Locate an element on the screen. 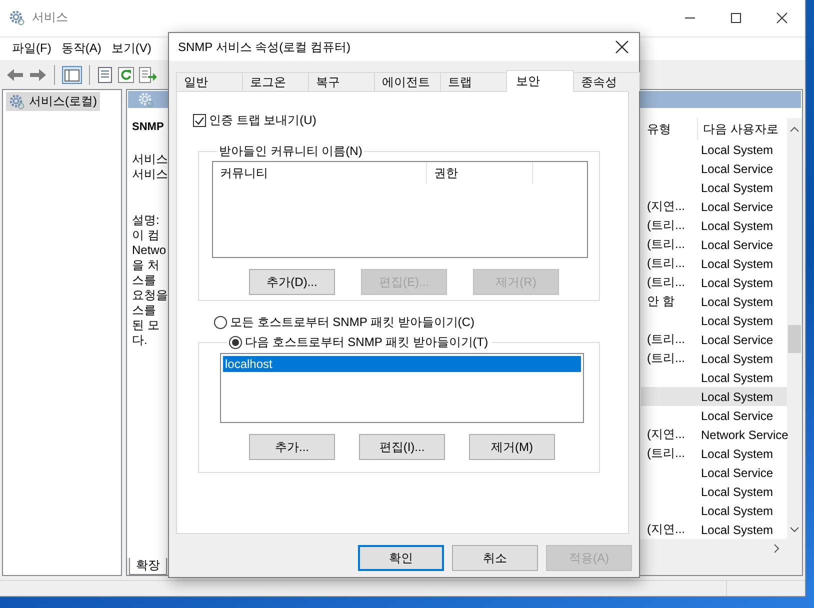 This screenshot has height=608, width=814. list-item: localhost is located at coordinates (402, 364).